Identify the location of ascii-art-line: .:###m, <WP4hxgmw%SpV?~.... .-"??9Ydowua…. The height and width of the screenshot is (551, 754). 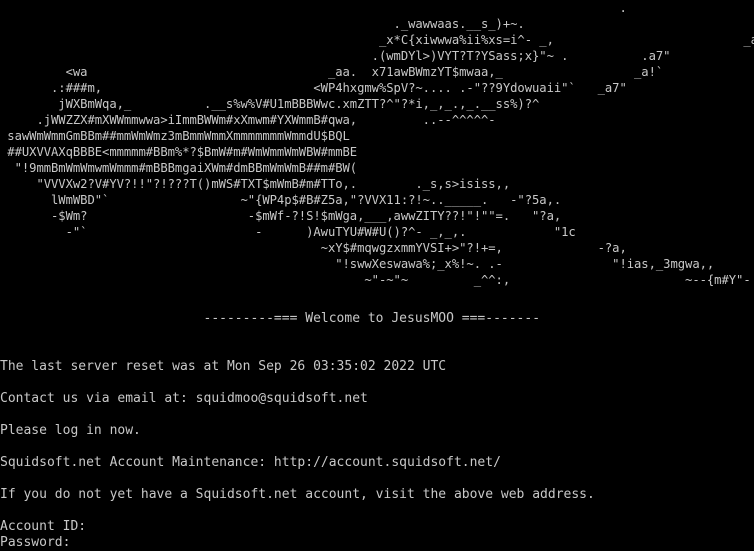
(313, 88).